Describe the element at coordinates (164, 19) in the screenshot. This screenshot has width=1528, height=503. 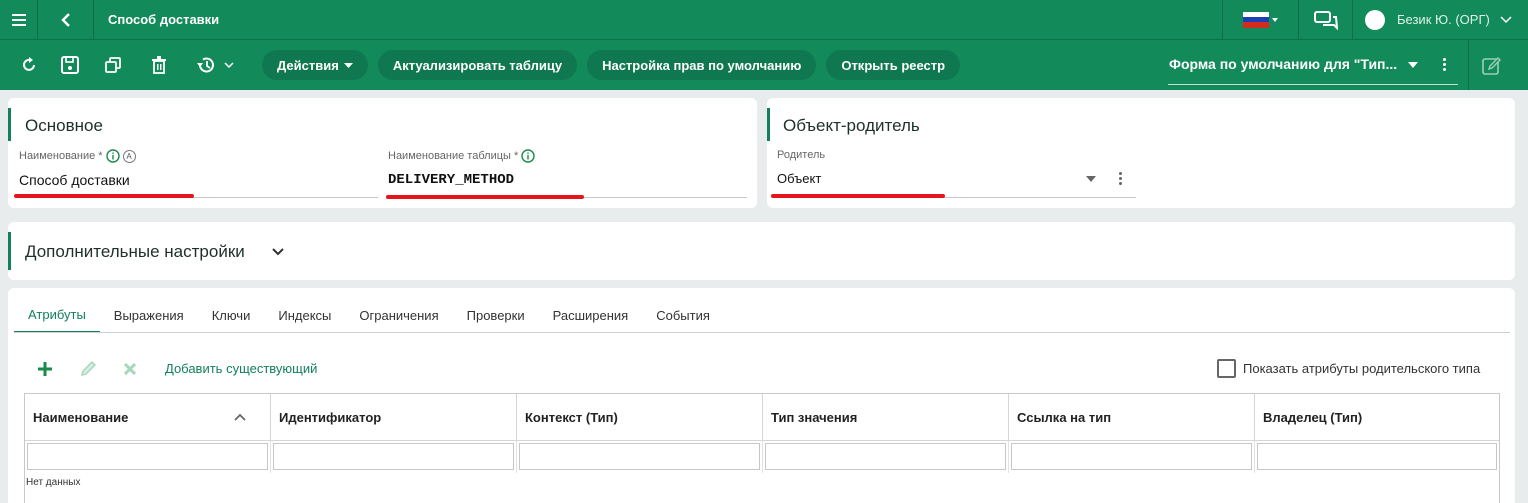
I see `page-title: Способ доставки` at that location.